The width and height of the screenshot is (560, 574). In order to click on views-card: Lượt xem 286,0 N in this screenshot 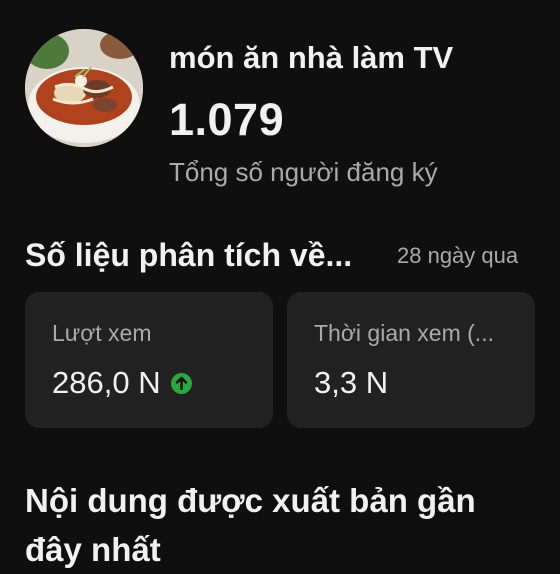, I will do `click(149, 360)`.